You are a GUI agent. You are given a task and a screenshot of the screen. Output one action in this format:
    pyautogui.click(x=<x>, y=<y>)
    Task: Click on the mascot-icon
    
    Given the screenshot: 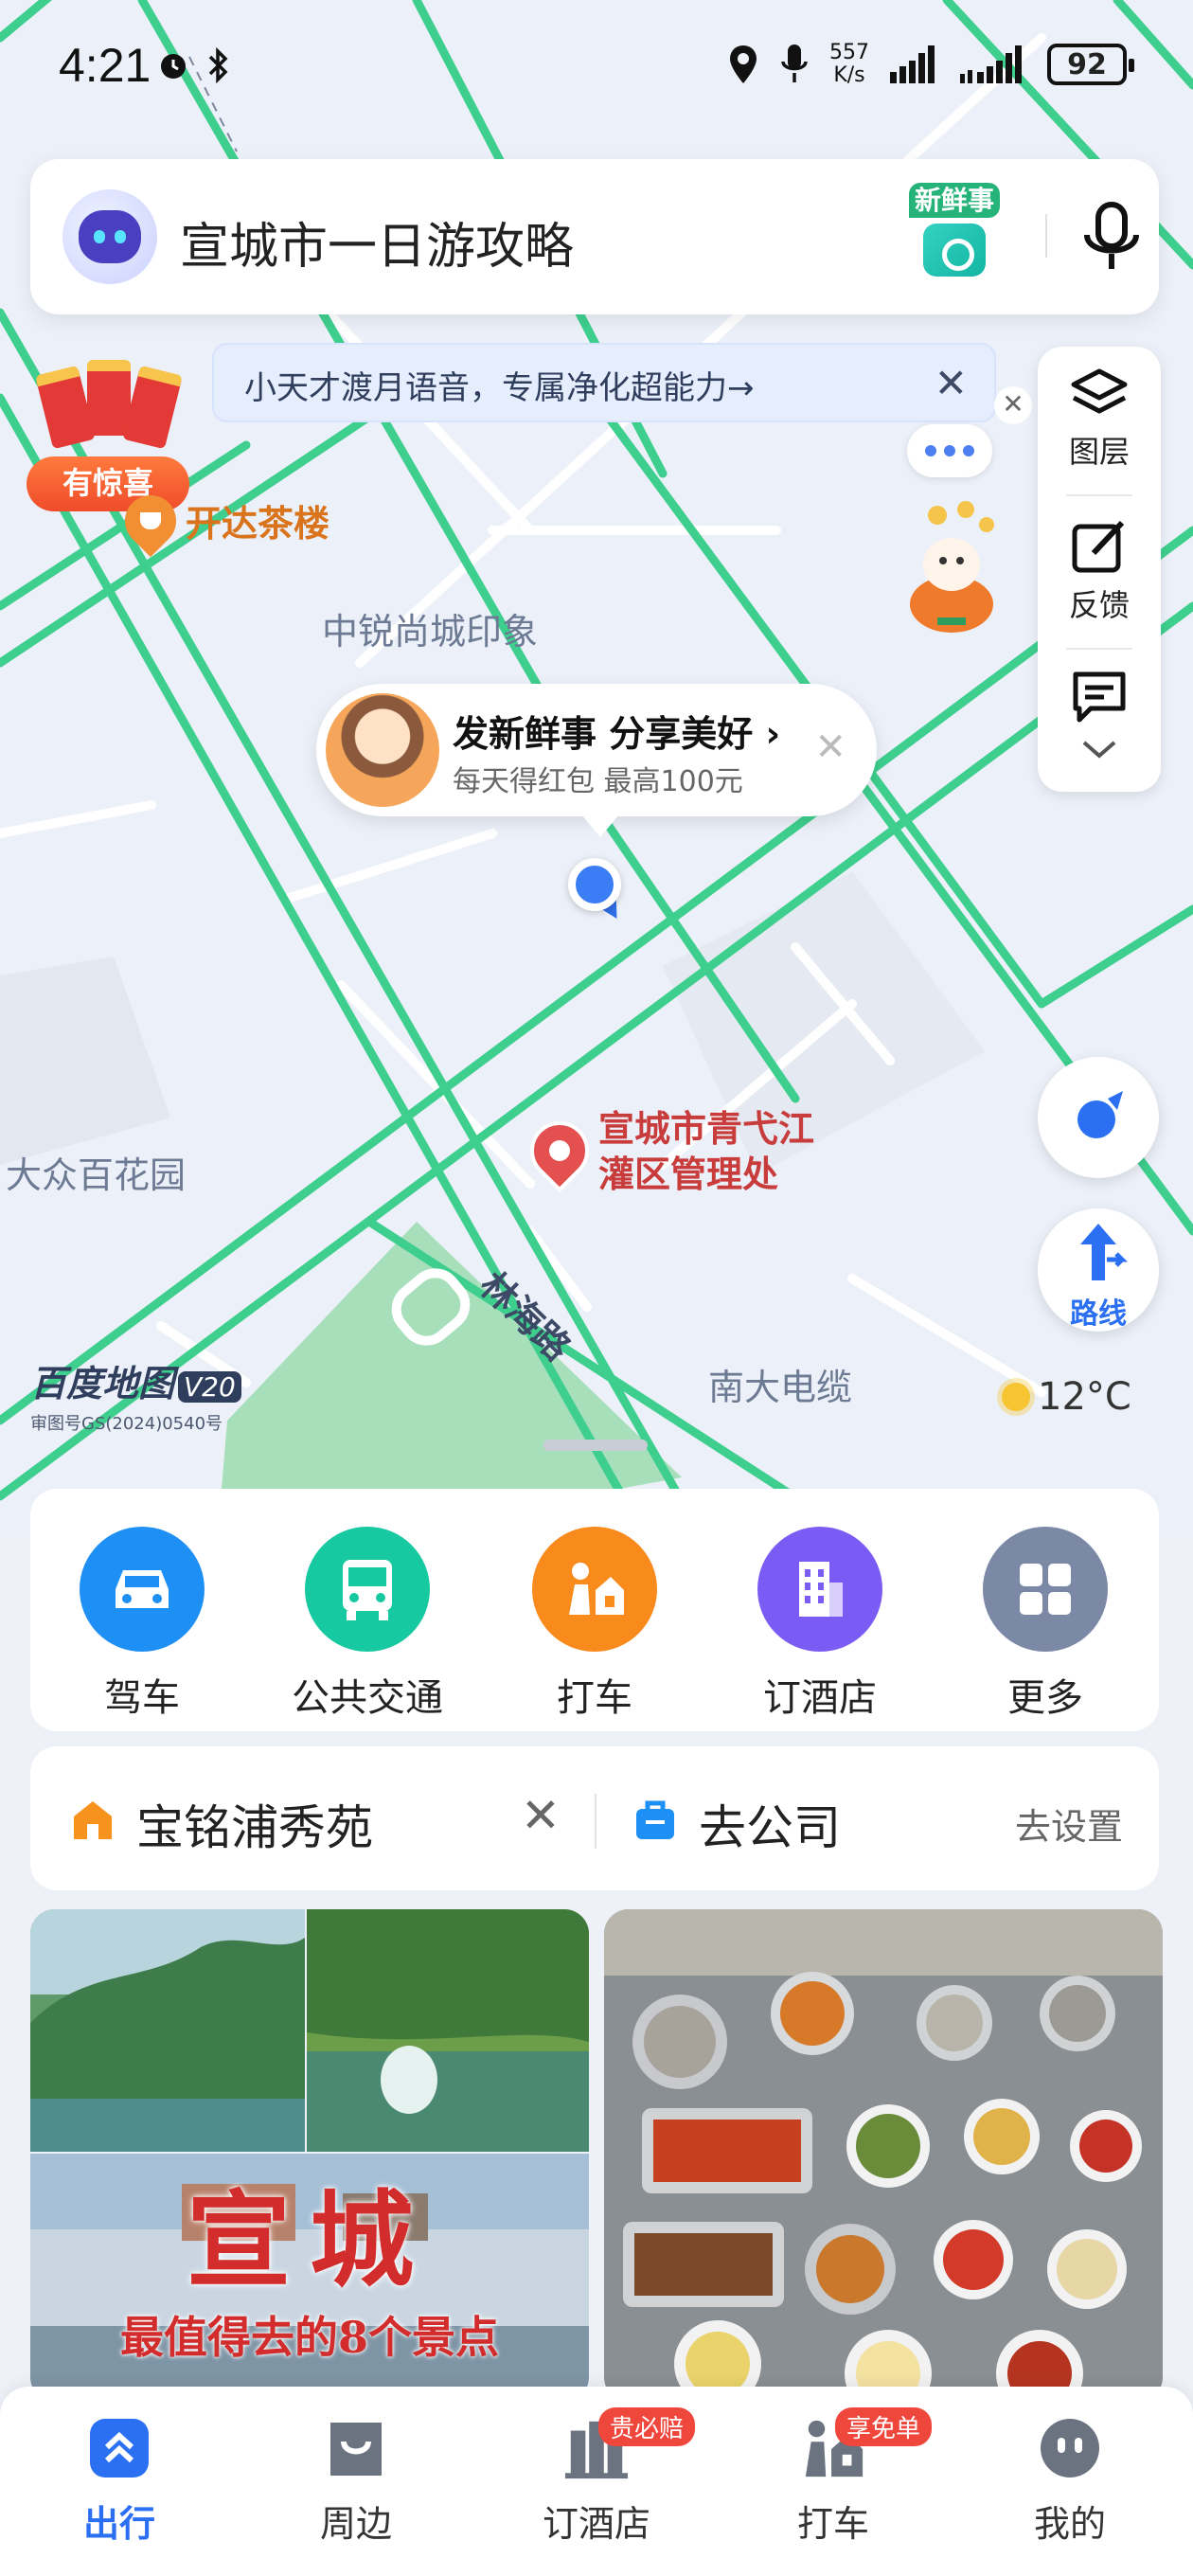 What is the action you would take?
    pyautogui.click(x=951, y=569)
    